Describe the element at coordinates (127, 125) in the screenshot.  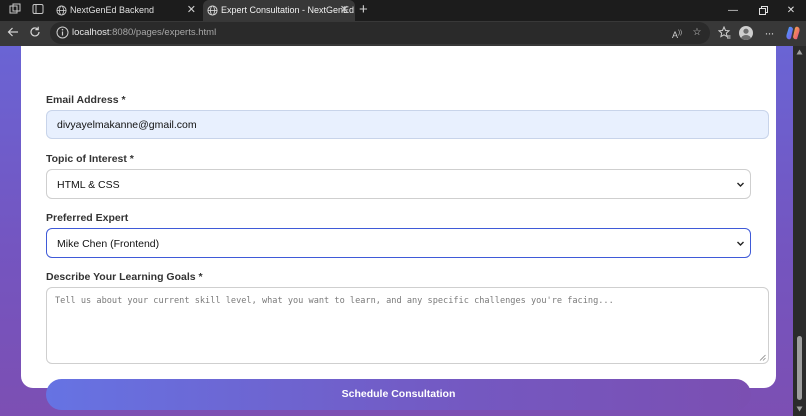
I see `email-value: divyayelmakanne@gmail.com` at that location.